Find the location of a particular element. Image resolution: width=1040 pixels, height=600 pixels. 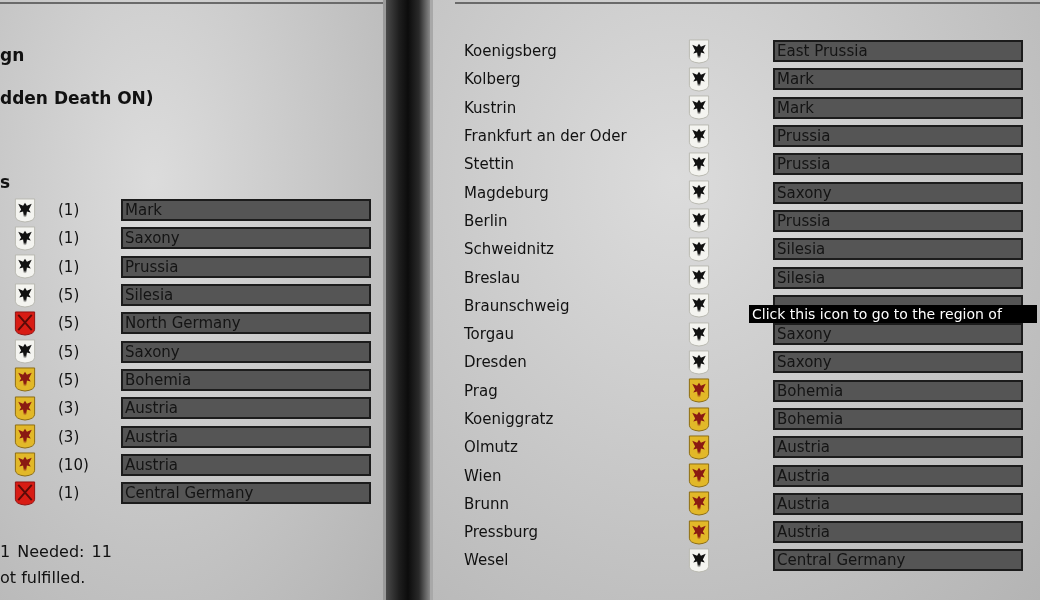

status-text: ot fulfilled. is located at coordinates (43, 579).